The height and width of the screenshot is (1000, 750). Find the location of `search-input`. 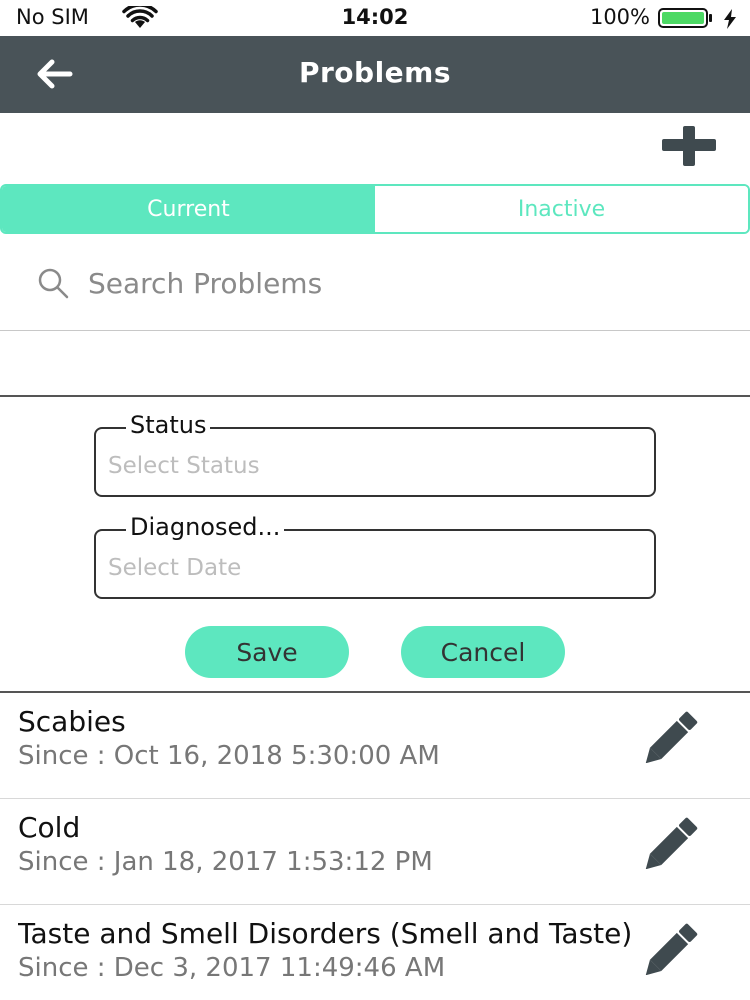

search-input is located at coordinates (398, 283).